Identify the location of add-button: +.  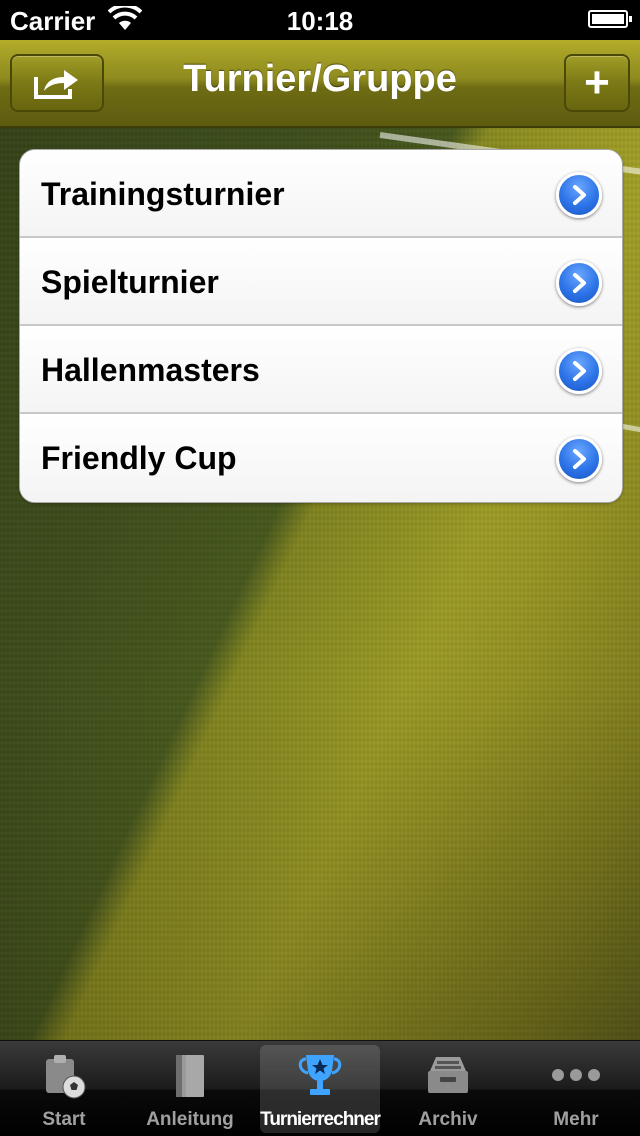
(597, 83).